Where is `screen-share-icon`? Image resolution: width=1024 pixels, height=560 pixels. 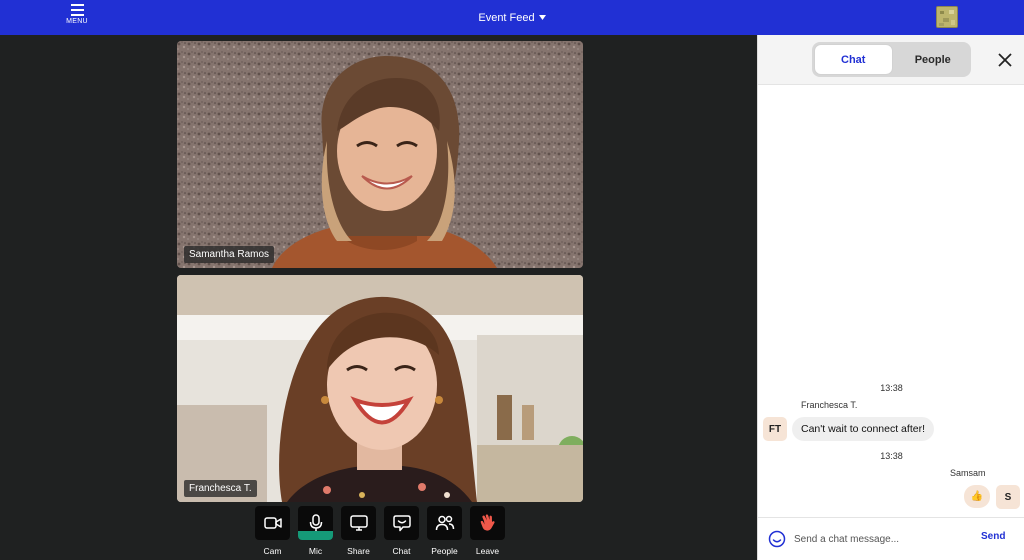
screen-share-icon is located at coordinates (358, 523).